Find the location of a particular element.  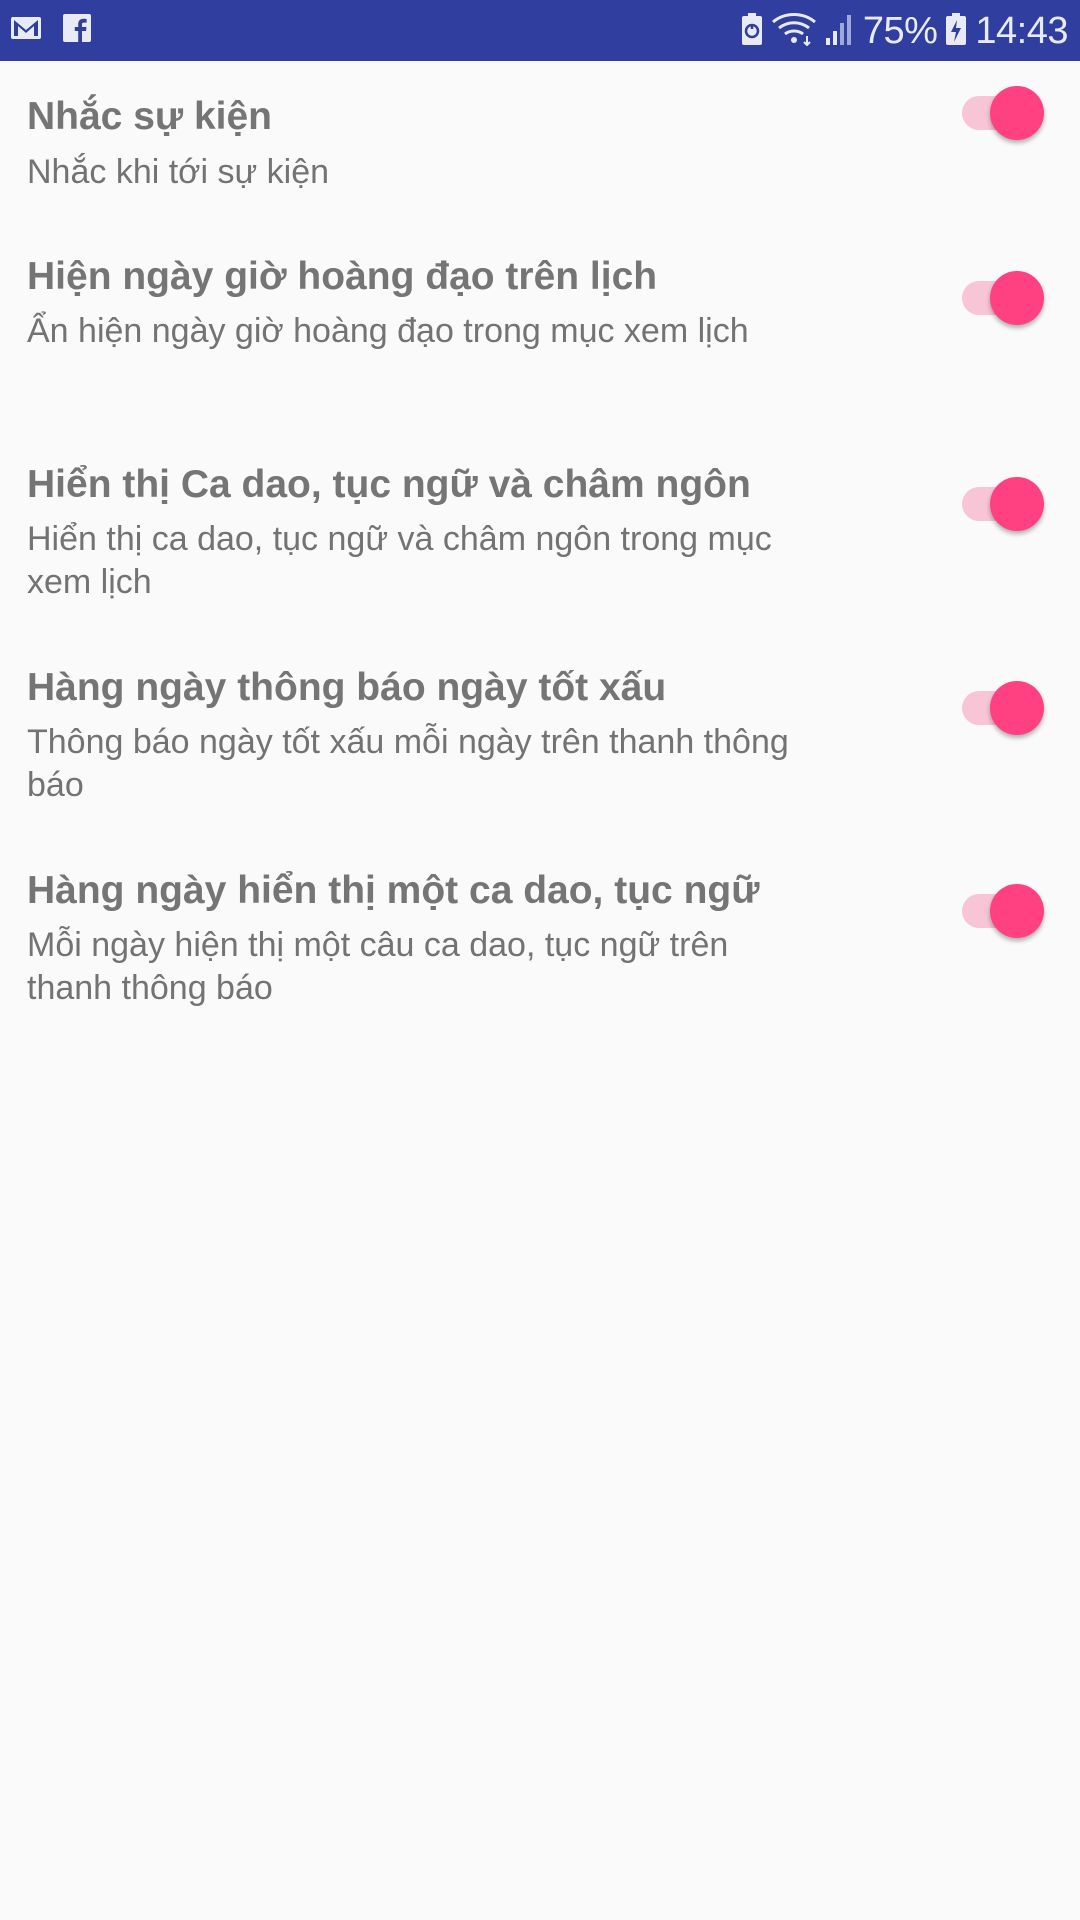

battery-percent: 75% is located at coordinates (900, 30).